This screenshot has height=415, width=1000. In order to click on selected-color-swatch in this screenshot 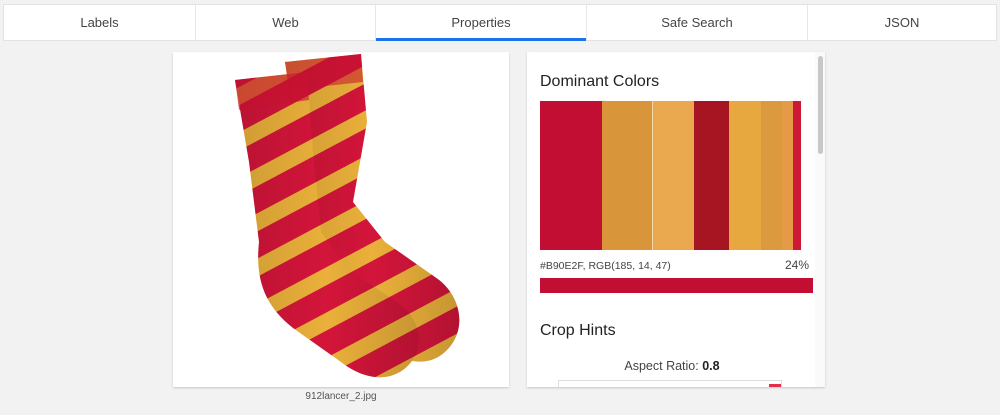, I will do `click(676, 285)`.